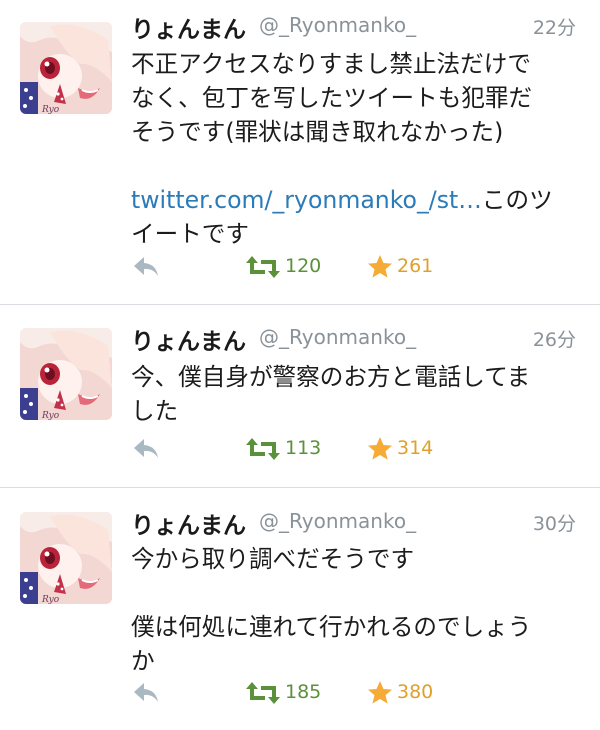 Image resolution: width=600 pixels, height=730 pixels. Describe the element at coordinates (517, 200) in the screenshot. I see `tweet-text-fragment: このツ` at that location.